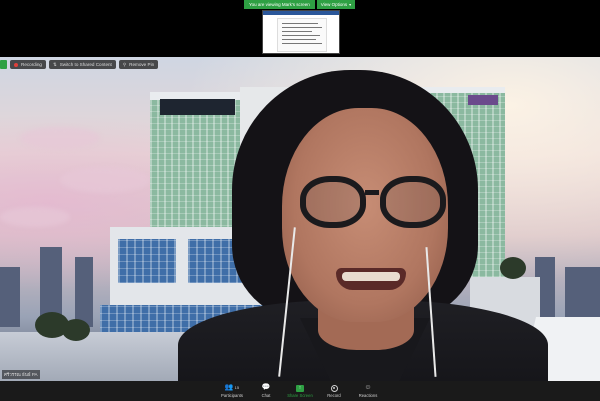 Image resolution: width=600 pixels, height=401 pixels. I want to click on reactions-button: ☺ Reactions, so click(368, 391).